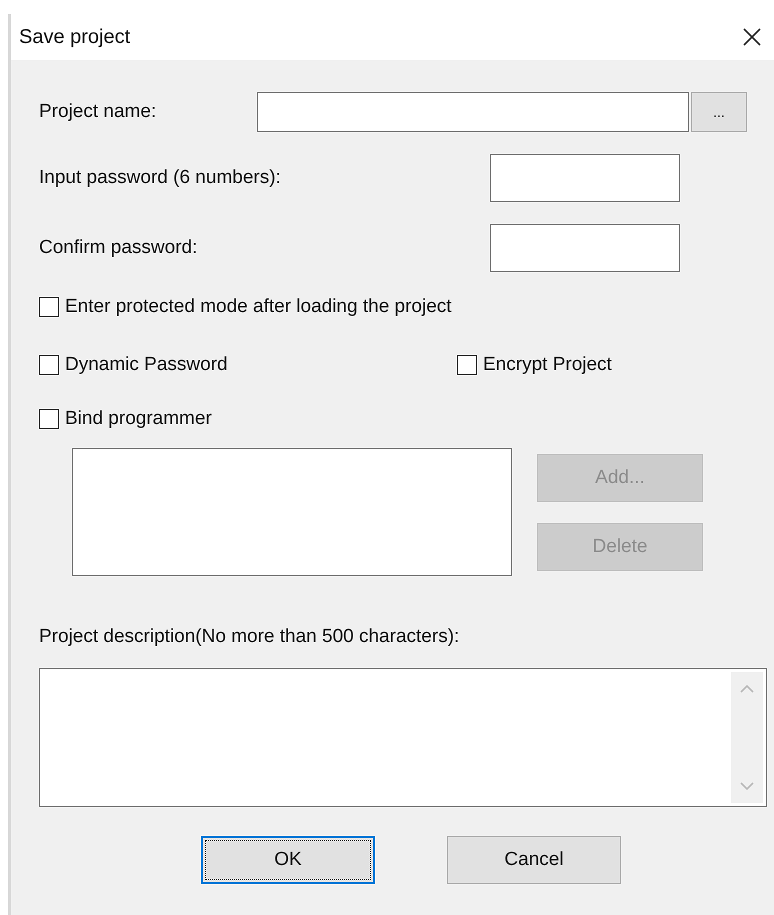 This screenshot has height=915, width=774. What do you see at coordinates (547, 365) in the screenshot?
I see `checkbox-label: Encrypt Project` at bounding box center [547, 365].